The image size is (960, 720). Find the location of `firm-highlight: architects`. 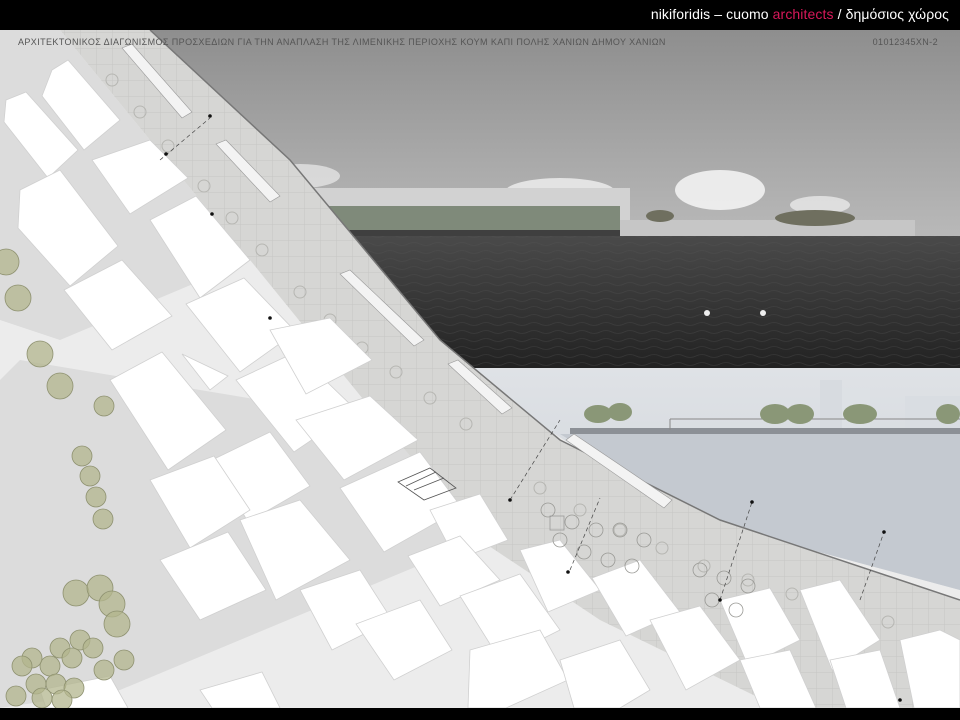

firm-highlight: architects is located at coordinates (803, 14).